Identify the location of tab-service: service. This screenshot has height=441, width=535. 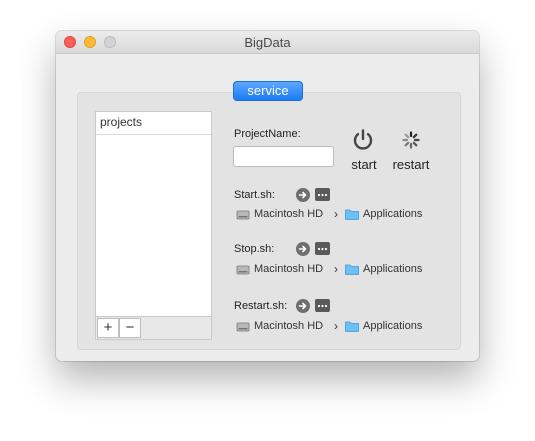
(268, 91).